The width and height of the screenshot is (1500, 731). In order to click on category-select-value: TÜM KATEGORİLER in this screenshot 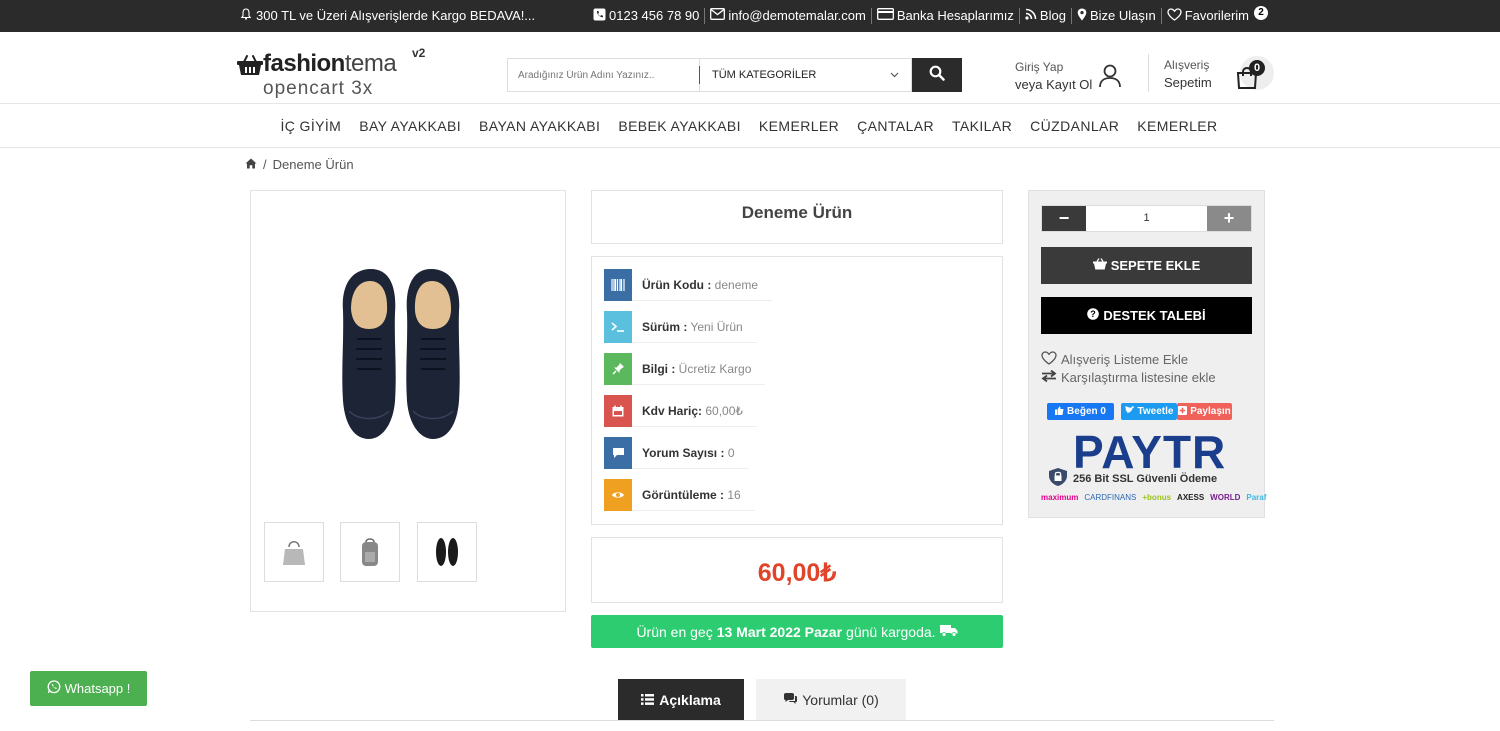, I will do `click(764, 75)`.